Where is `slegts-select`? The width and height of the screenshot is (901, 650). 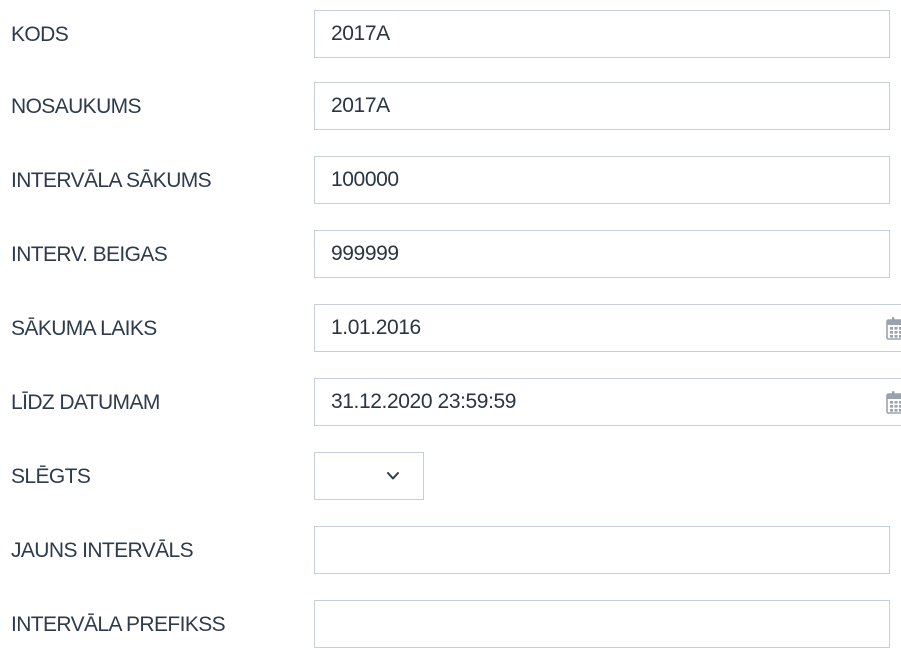
slegts-select is located at coordinates (369, 476).